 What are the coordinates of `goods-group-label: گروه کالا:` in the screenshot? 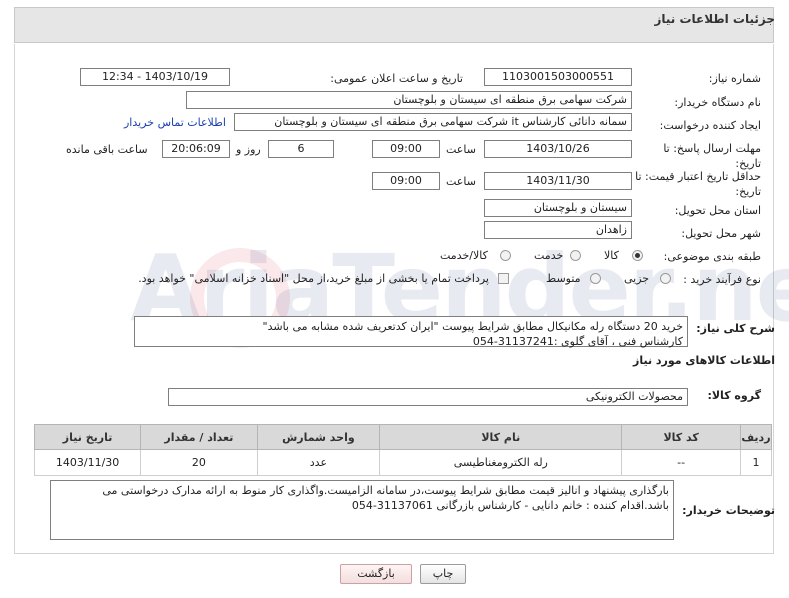 It's located at (734, 395).